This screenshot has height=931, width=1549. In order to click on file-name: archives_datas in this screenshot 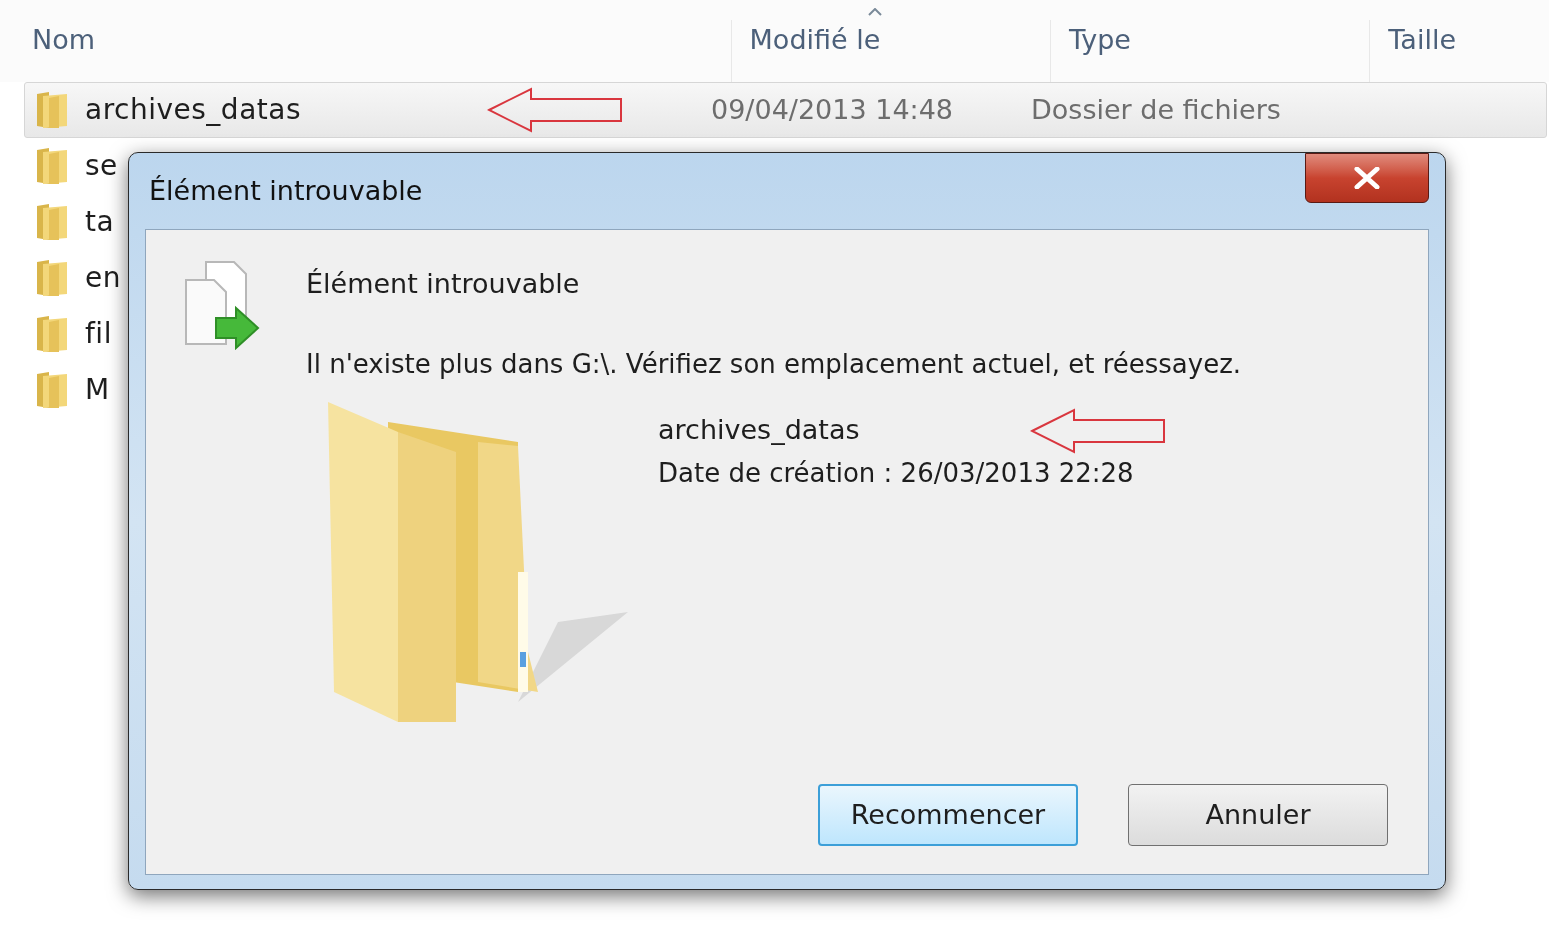, I will do `click(193, 110)`.